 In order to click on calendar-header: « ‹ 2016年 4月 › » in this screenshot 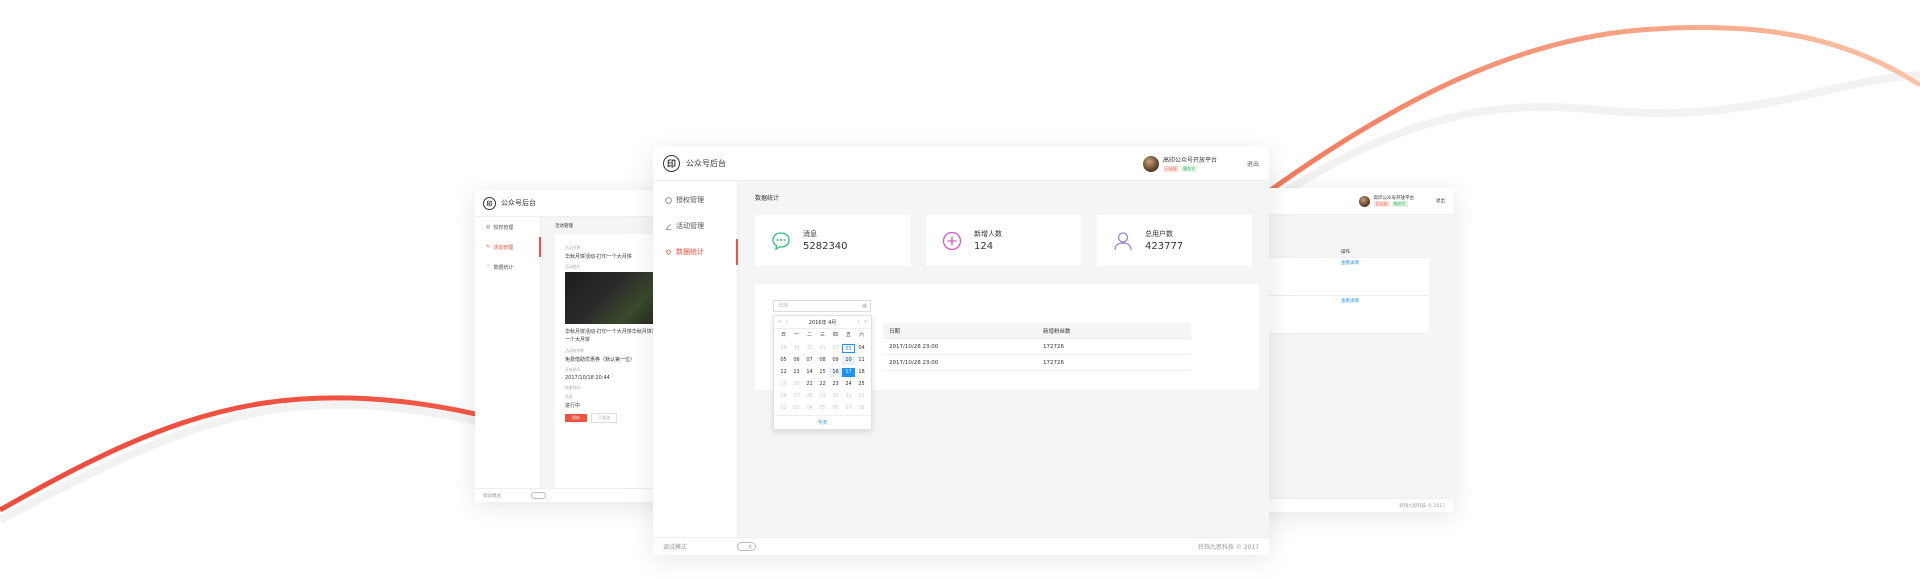, I will do `click(822, 322)`.